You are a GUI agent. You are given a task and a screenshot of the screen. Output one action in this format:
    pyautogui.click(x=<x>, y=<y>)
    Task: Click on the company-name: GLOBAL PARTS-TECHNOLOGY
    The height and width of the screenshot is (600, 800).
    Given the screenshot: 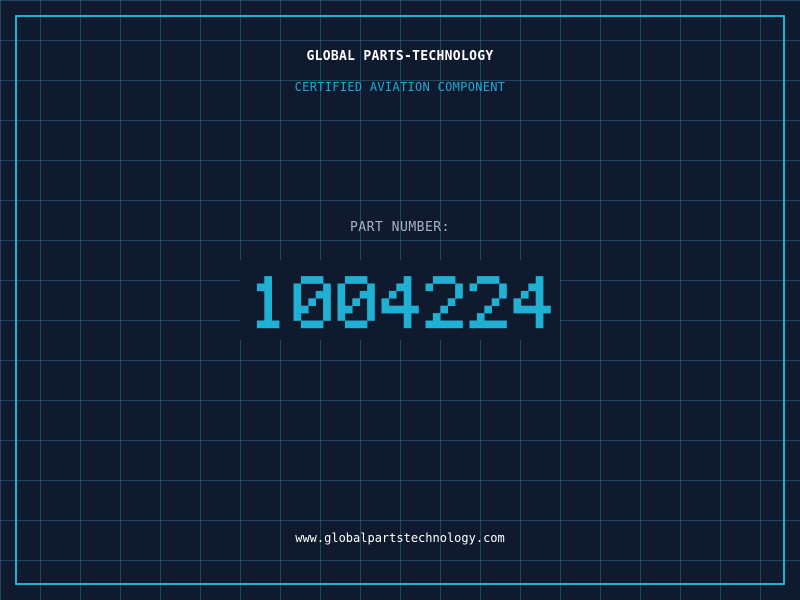 What is the action you would take?
    pyautogui.click(x=400, y=56)
    